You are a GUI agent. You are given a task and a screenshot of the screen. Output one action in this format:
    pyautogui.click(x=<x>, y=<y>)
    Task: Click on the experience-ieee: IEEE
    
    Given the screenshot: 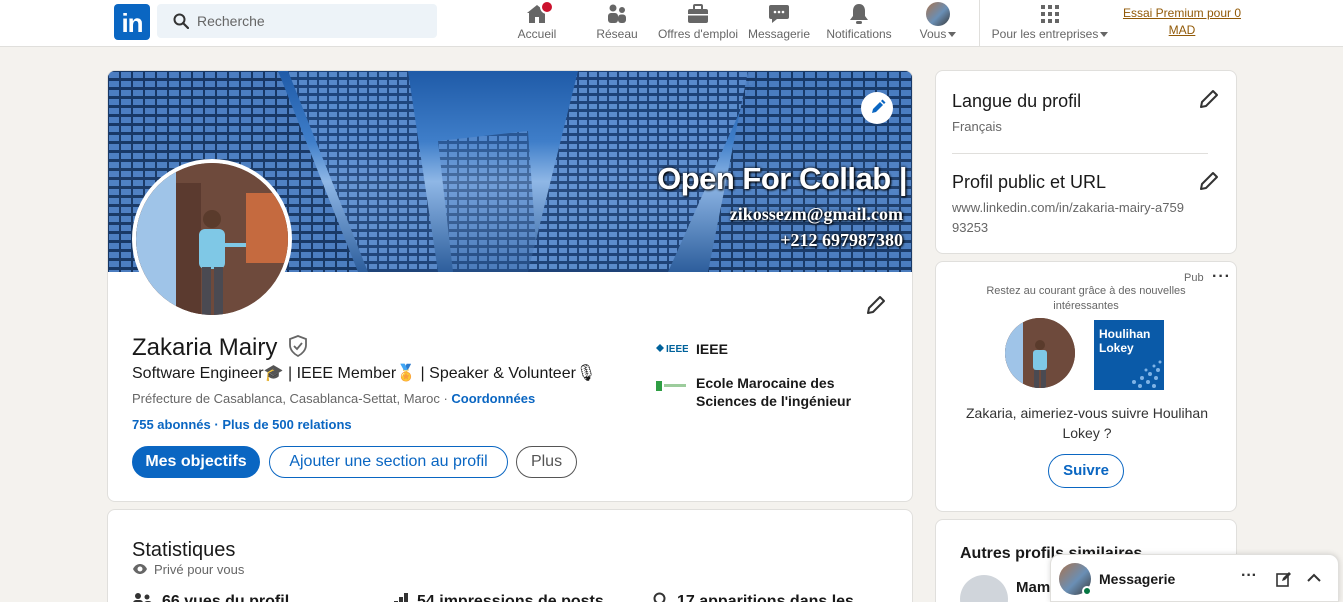 What is the action you would take?
    pyautogui.click(x=712, y=349)
    